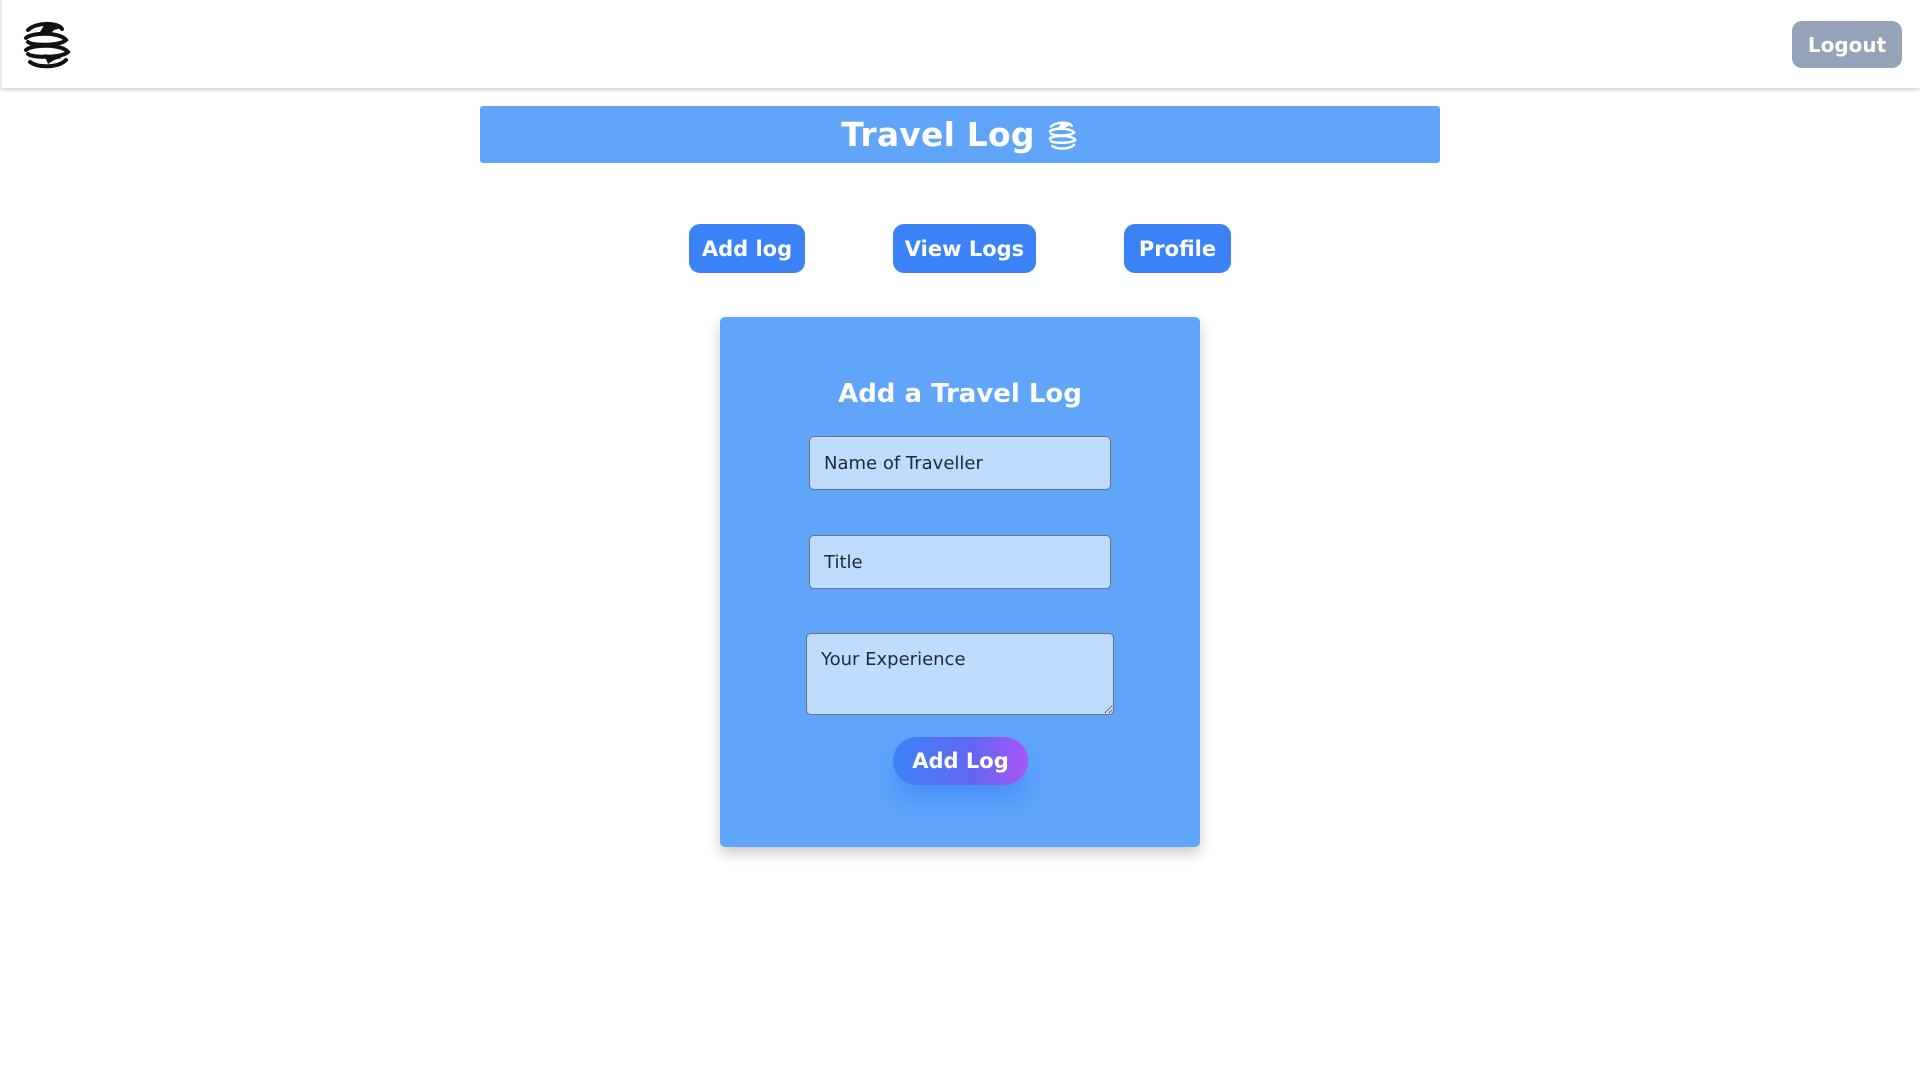 The image size is (1920, 1080). Describe the element at coordinates (960, 761) in the screenshot. I see `add-log-submit-button: Add Log` at that location.